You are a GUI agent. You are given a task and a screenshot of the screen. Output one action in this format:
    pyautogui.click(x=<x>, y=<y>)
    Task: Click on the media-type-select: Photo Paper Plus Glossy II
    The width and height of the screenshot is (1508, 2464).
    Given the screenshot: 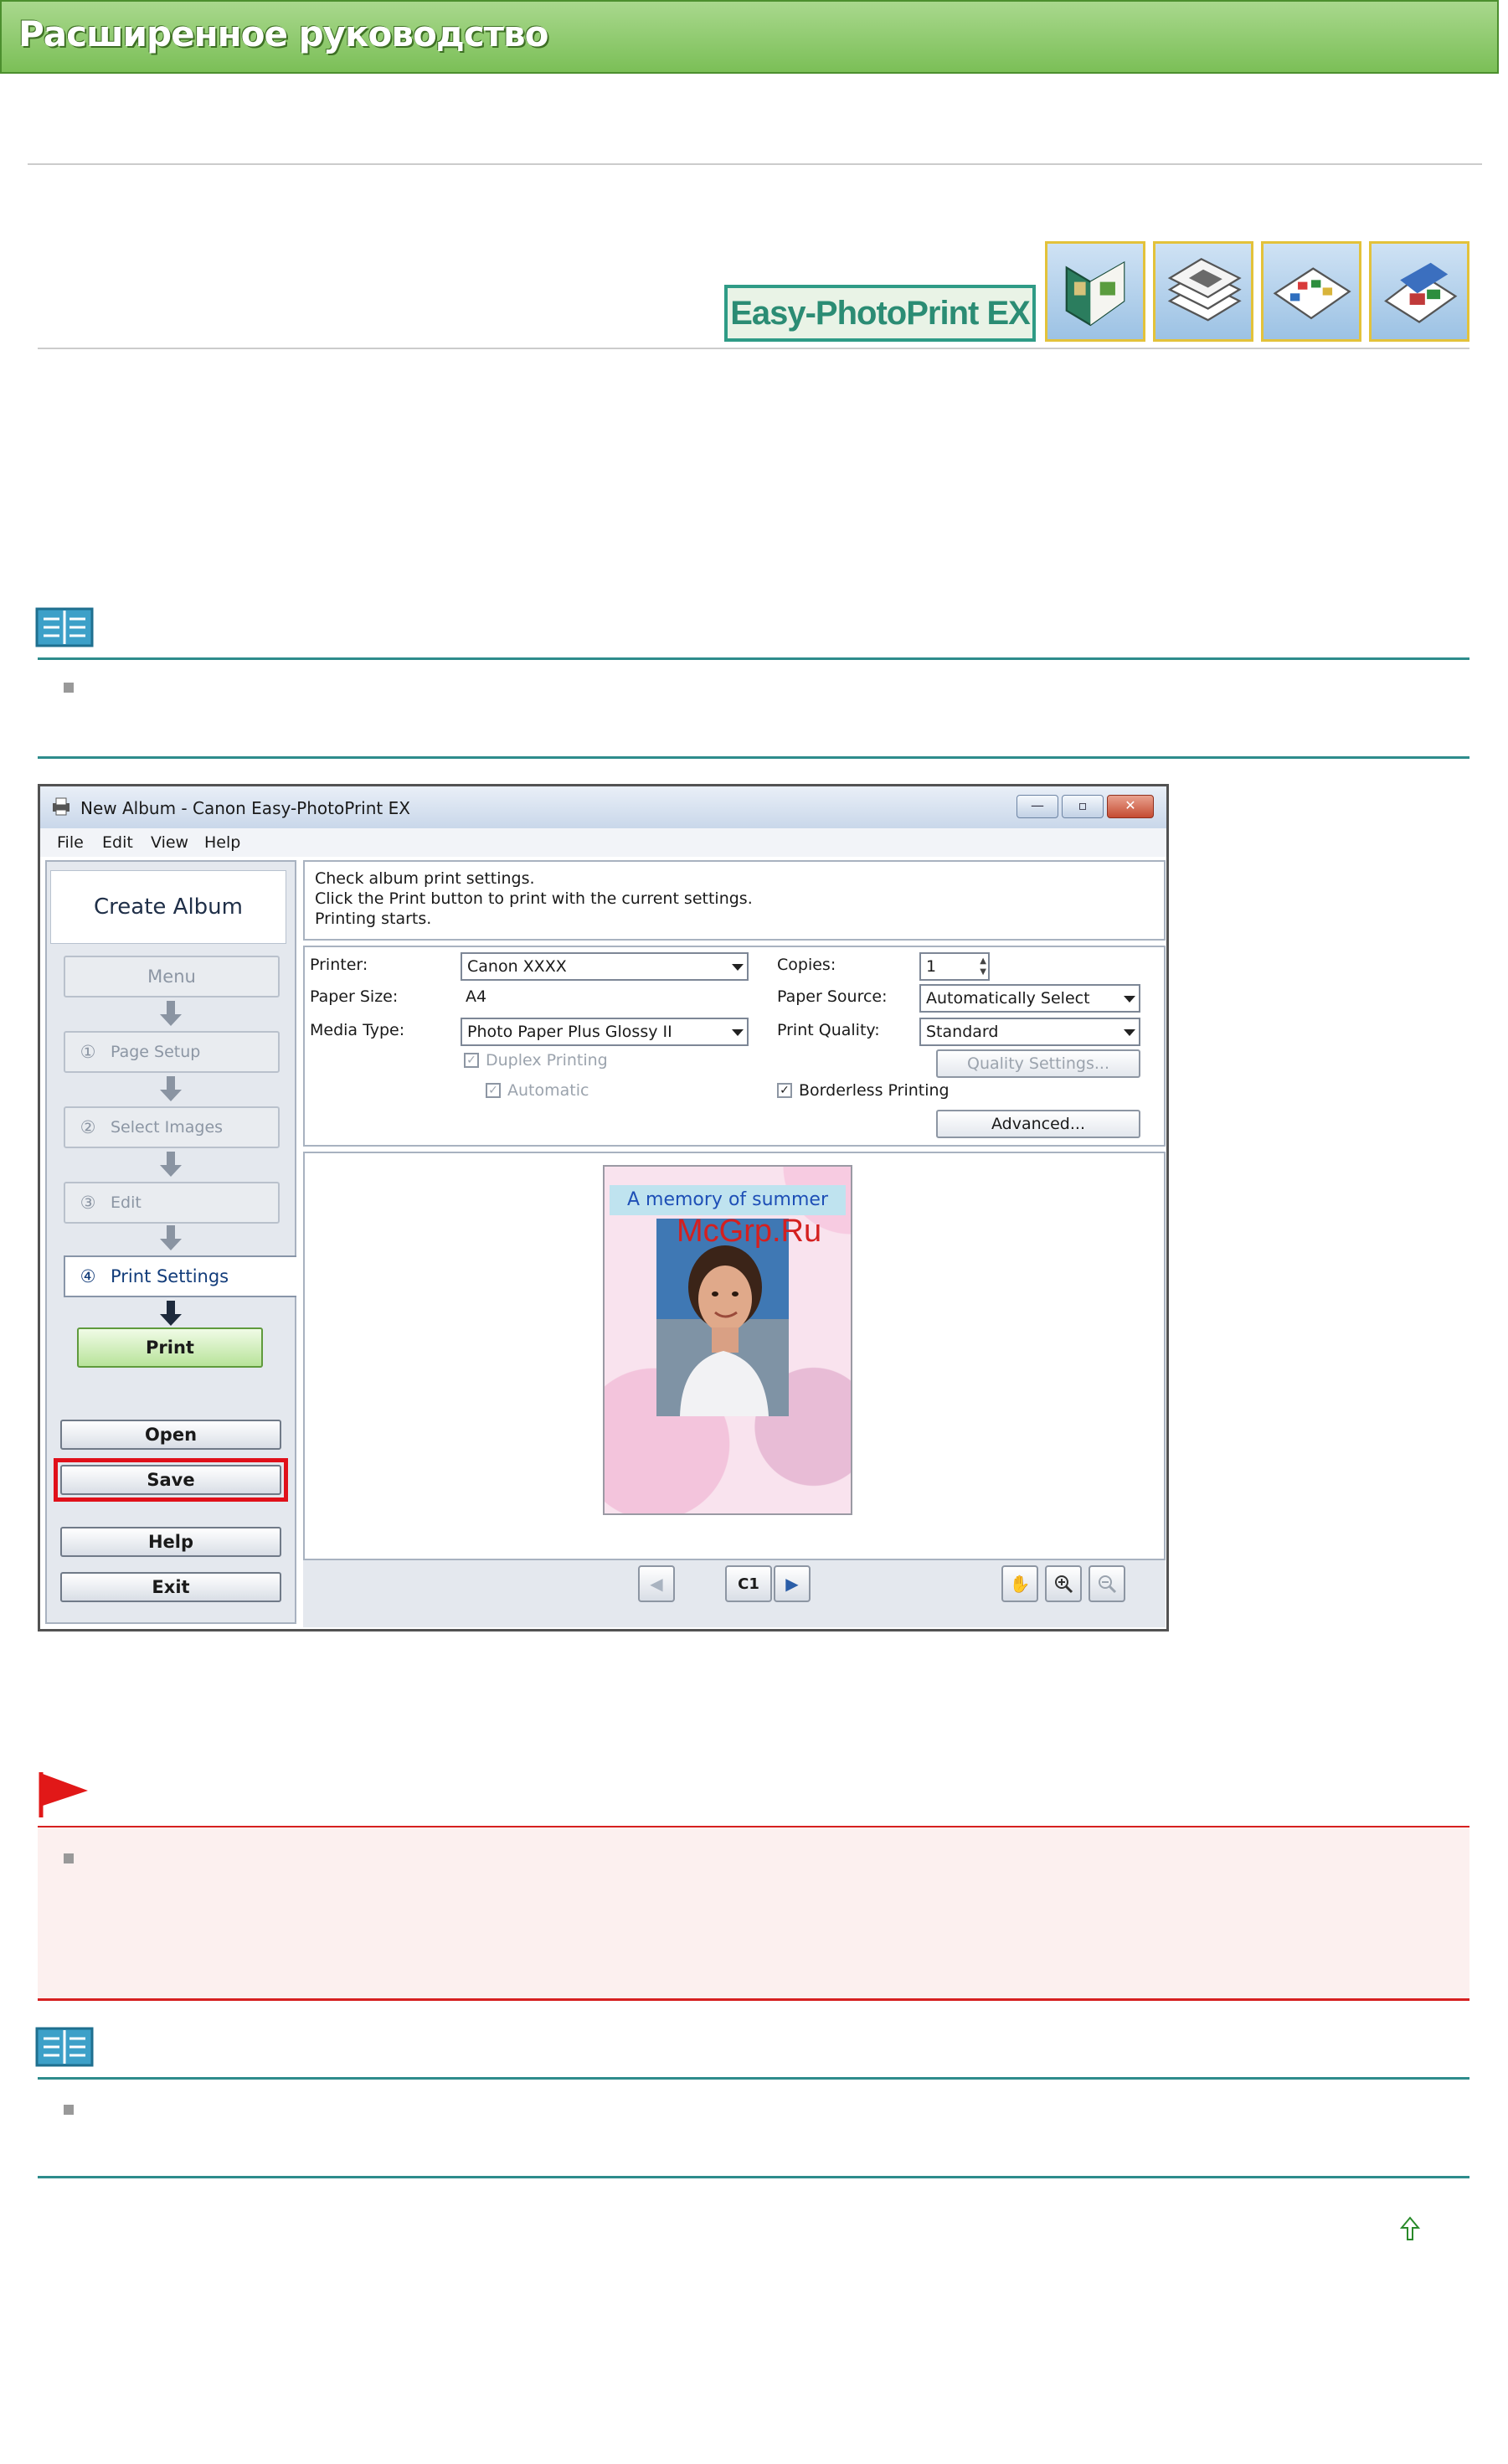 What is the action you would take?
    pyautogui.click(x=605, y=1032)
    